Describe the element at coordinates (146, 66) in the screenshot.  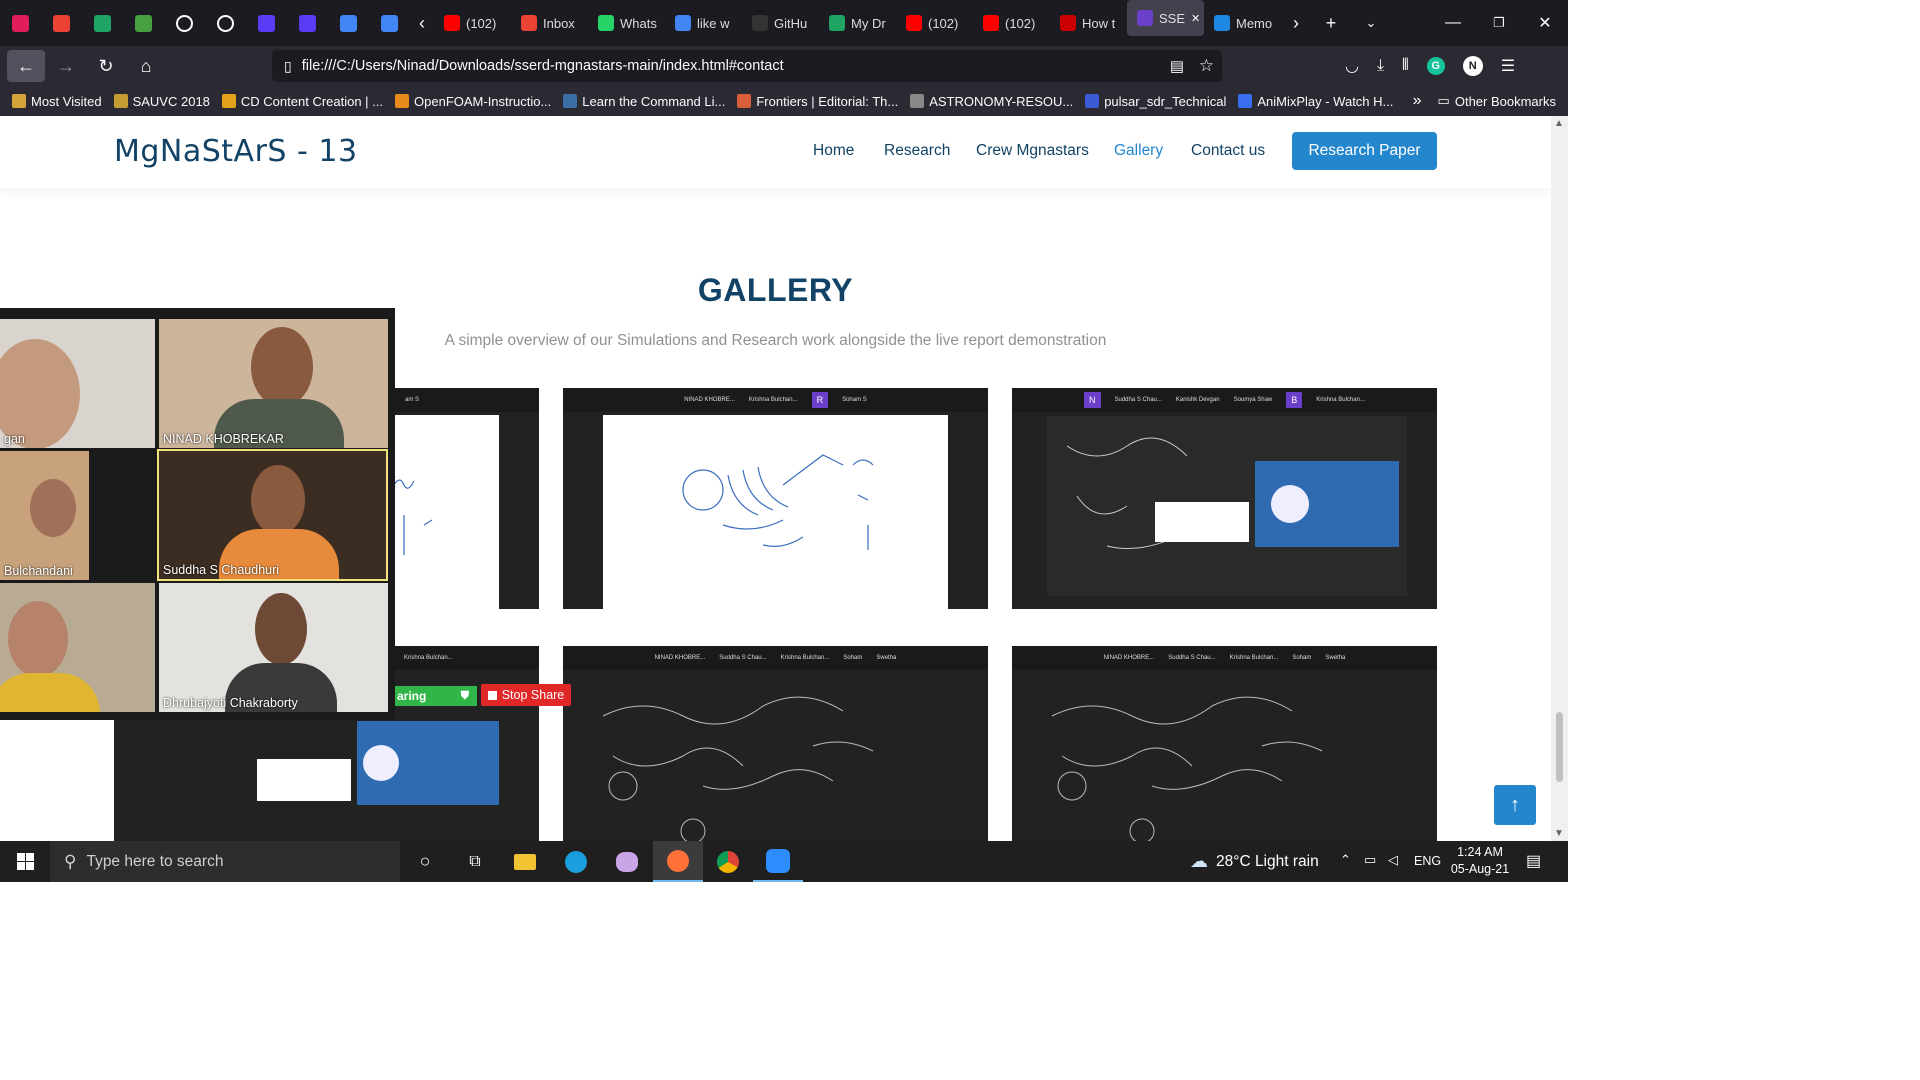
I see `home-icon: ⌂` at that location.